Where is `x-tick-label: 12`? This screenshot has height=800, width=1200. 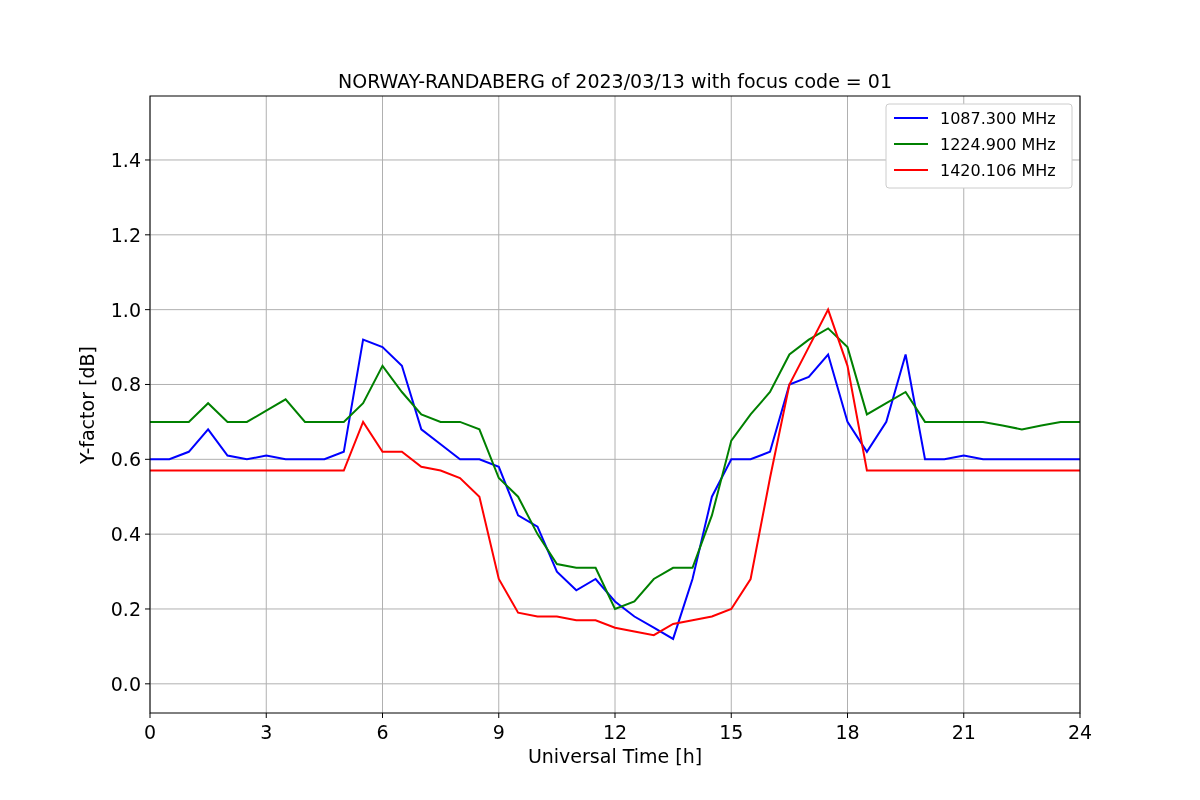
x-tick-label: 12 is located at coordinates (615, 732).